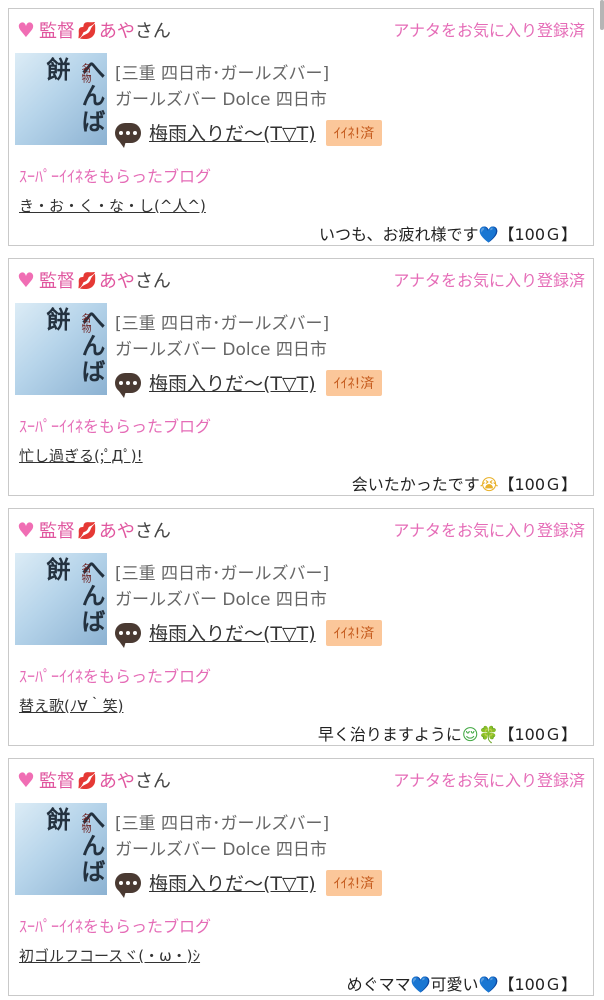 Image resolution: width=604 pixels, height=1000 pixels. What do you see at coordinates (489, 484) in the screenshot?
I see `crying-face-icon: 😭` at bounding box center [489, 484].